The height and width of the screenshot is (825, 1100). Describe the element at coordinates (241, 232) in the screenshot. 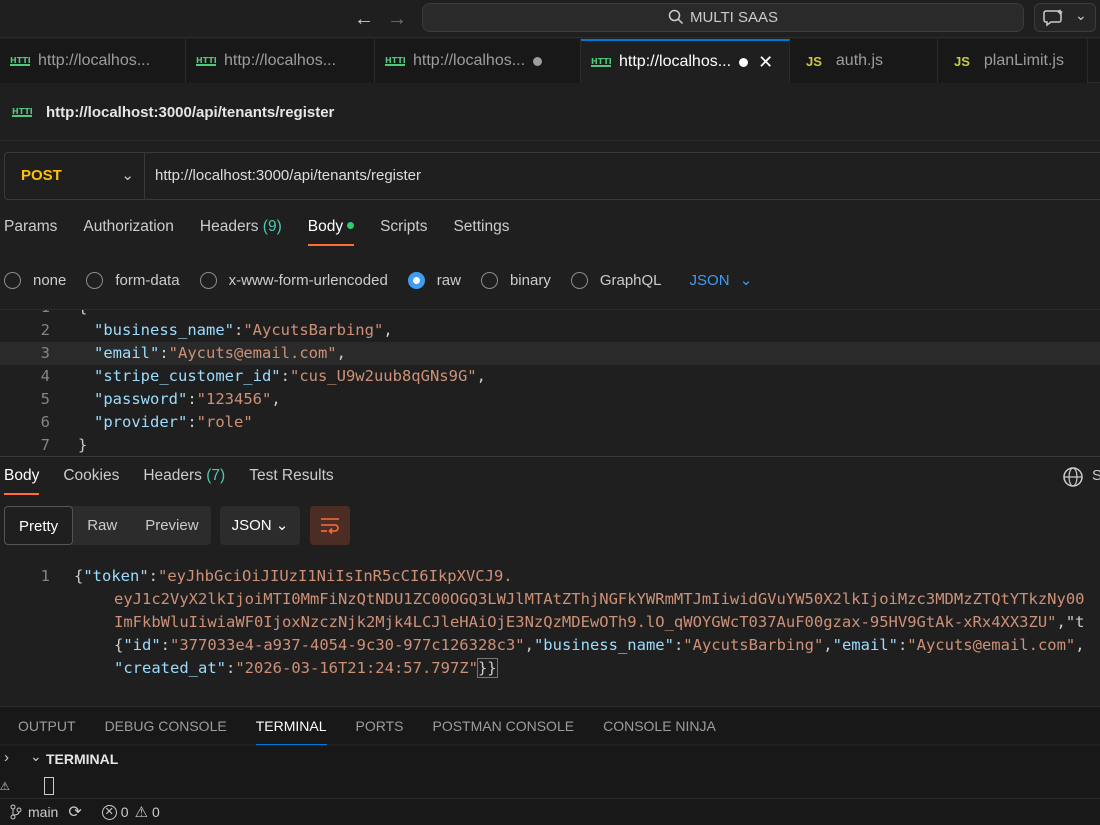

I see `tab-headers: Headers (9)` at that location.